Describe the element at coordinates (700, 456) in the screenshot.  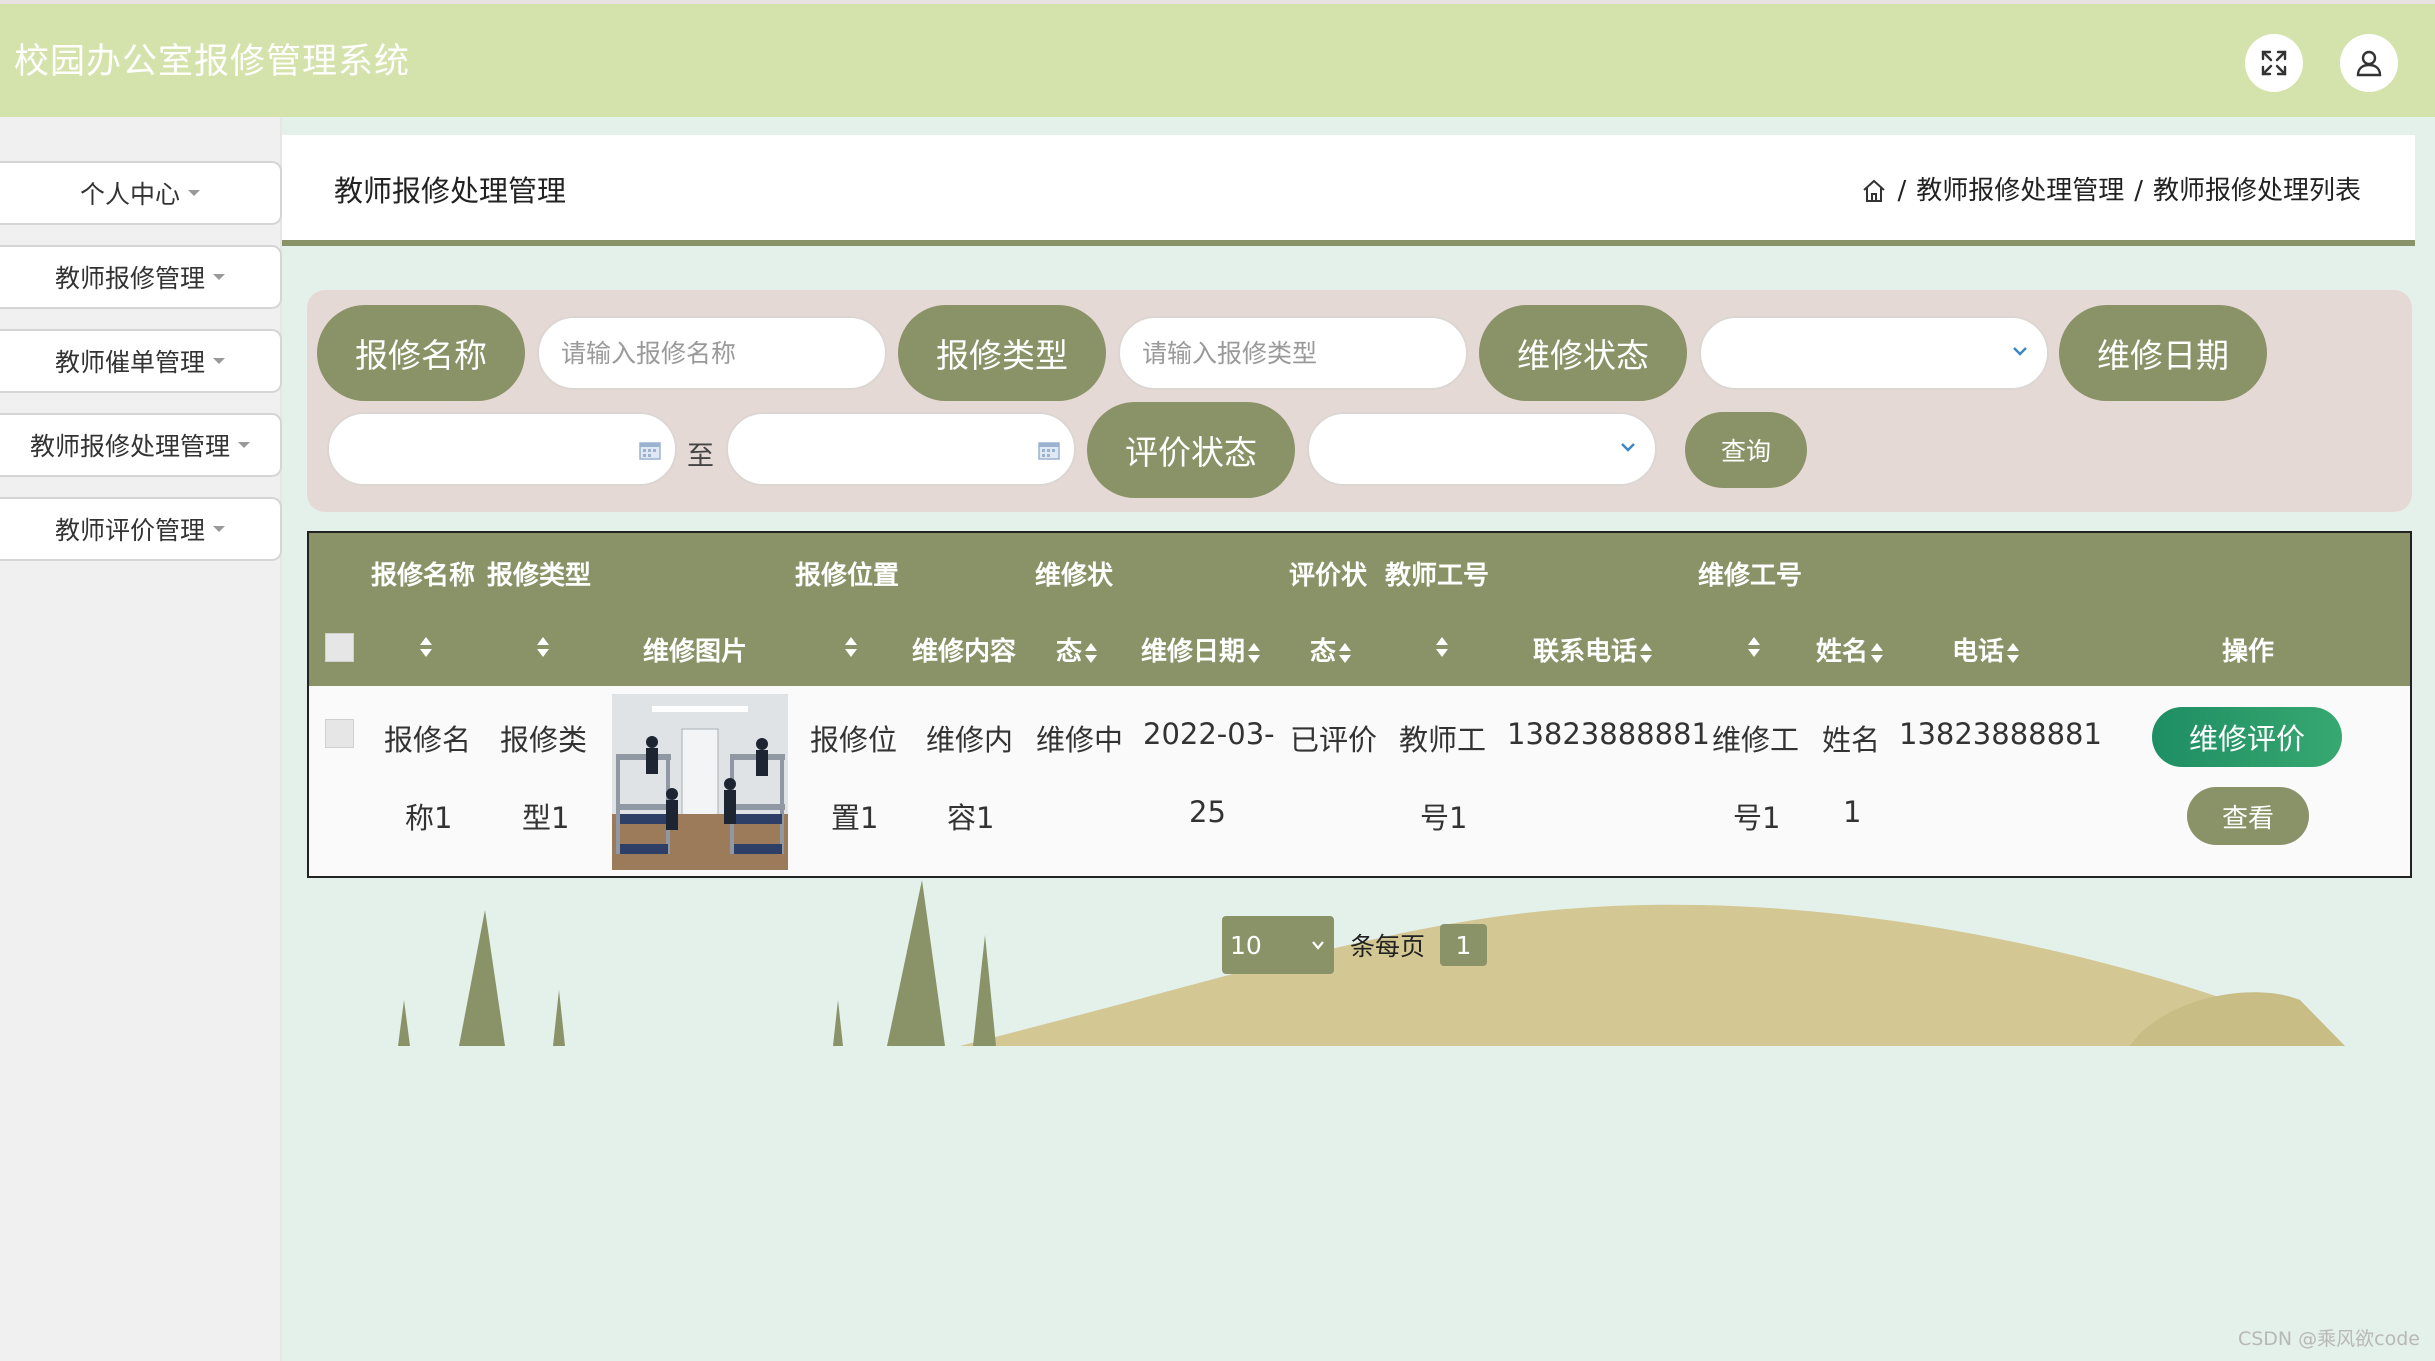
I see `date-range-to: 至` at that location.